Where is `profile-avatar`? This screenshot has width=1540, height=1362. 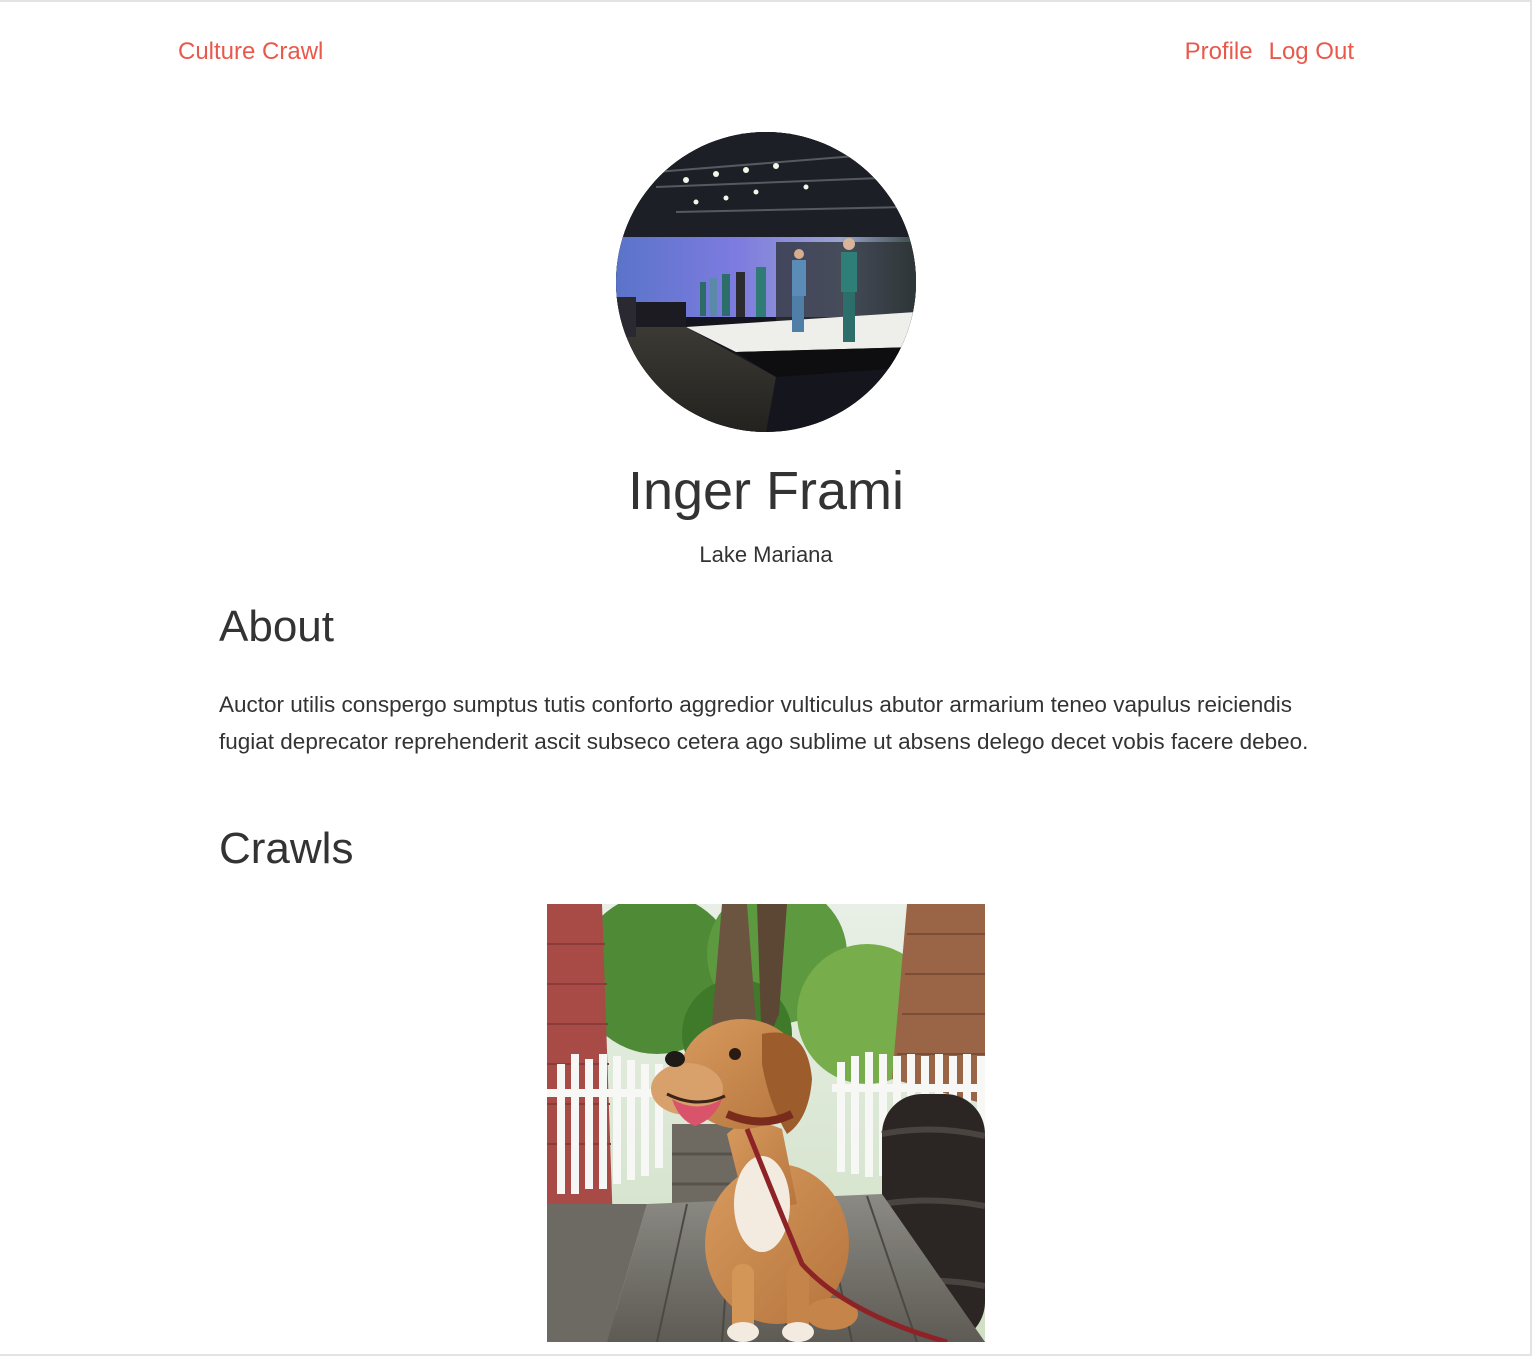 profile-avatar is located at coordinates (766, 282).